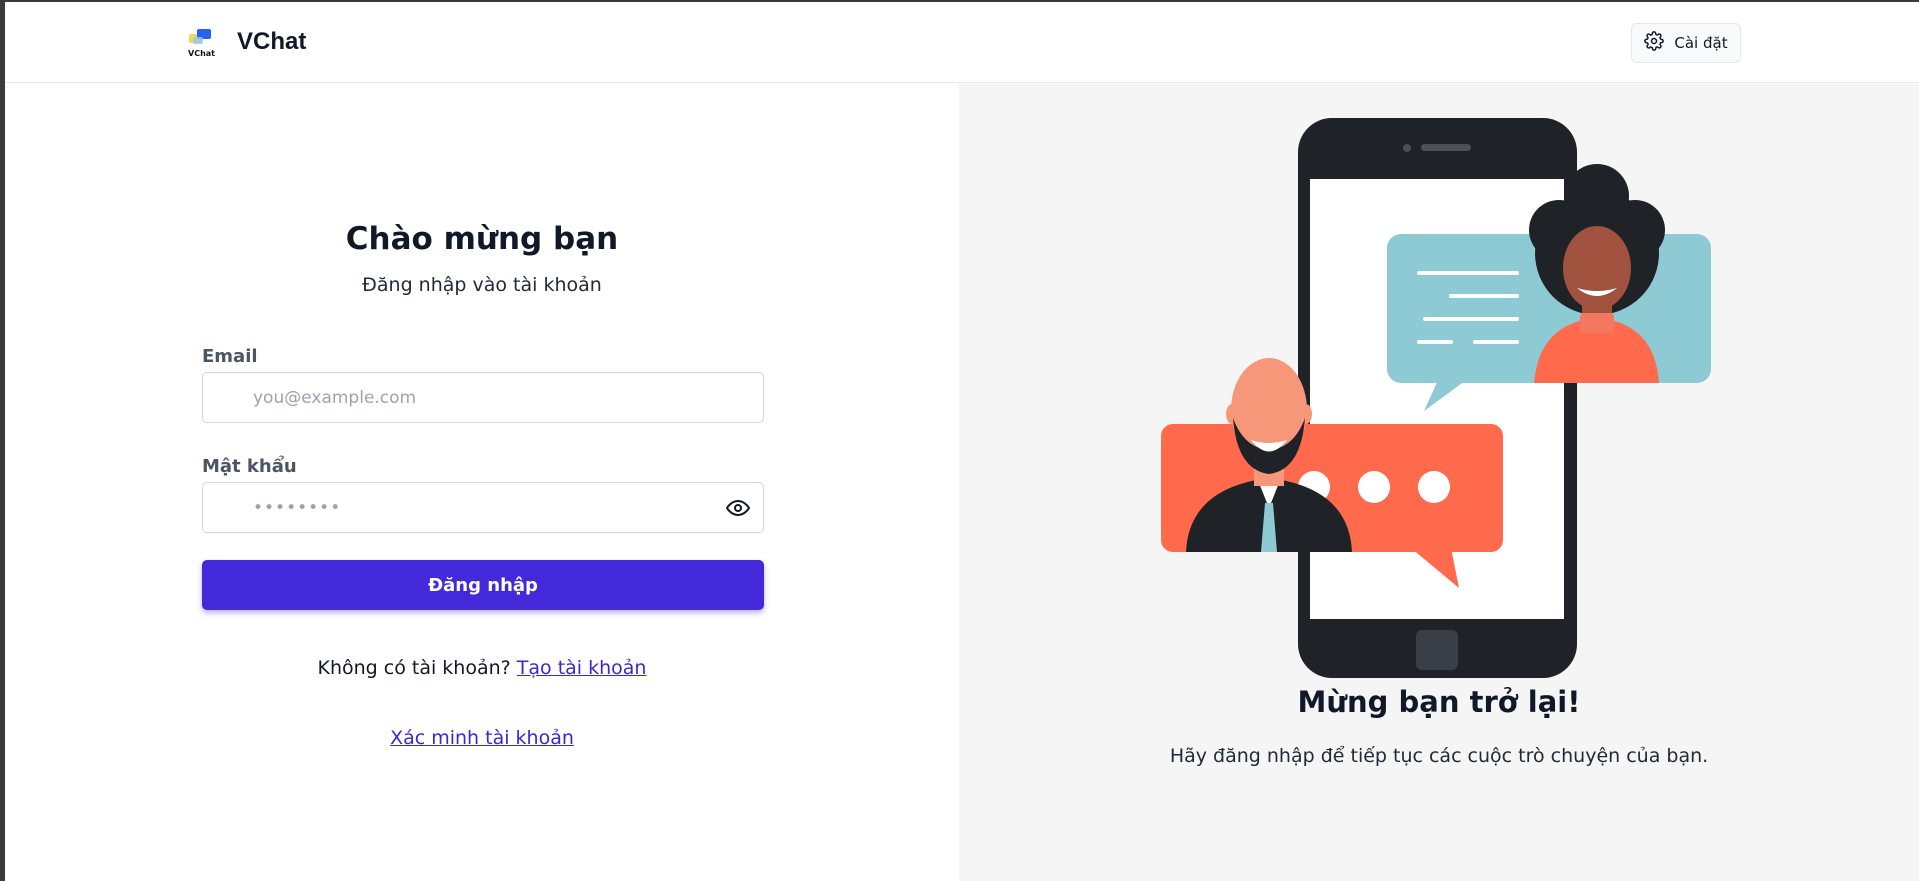 The width and height of the screenshot is (1919, 881). What do you see at coordinates (582, 668) in the screenshot?
I see `create-account-link: Tạo tài khoản` at bounding box center [582, 668].